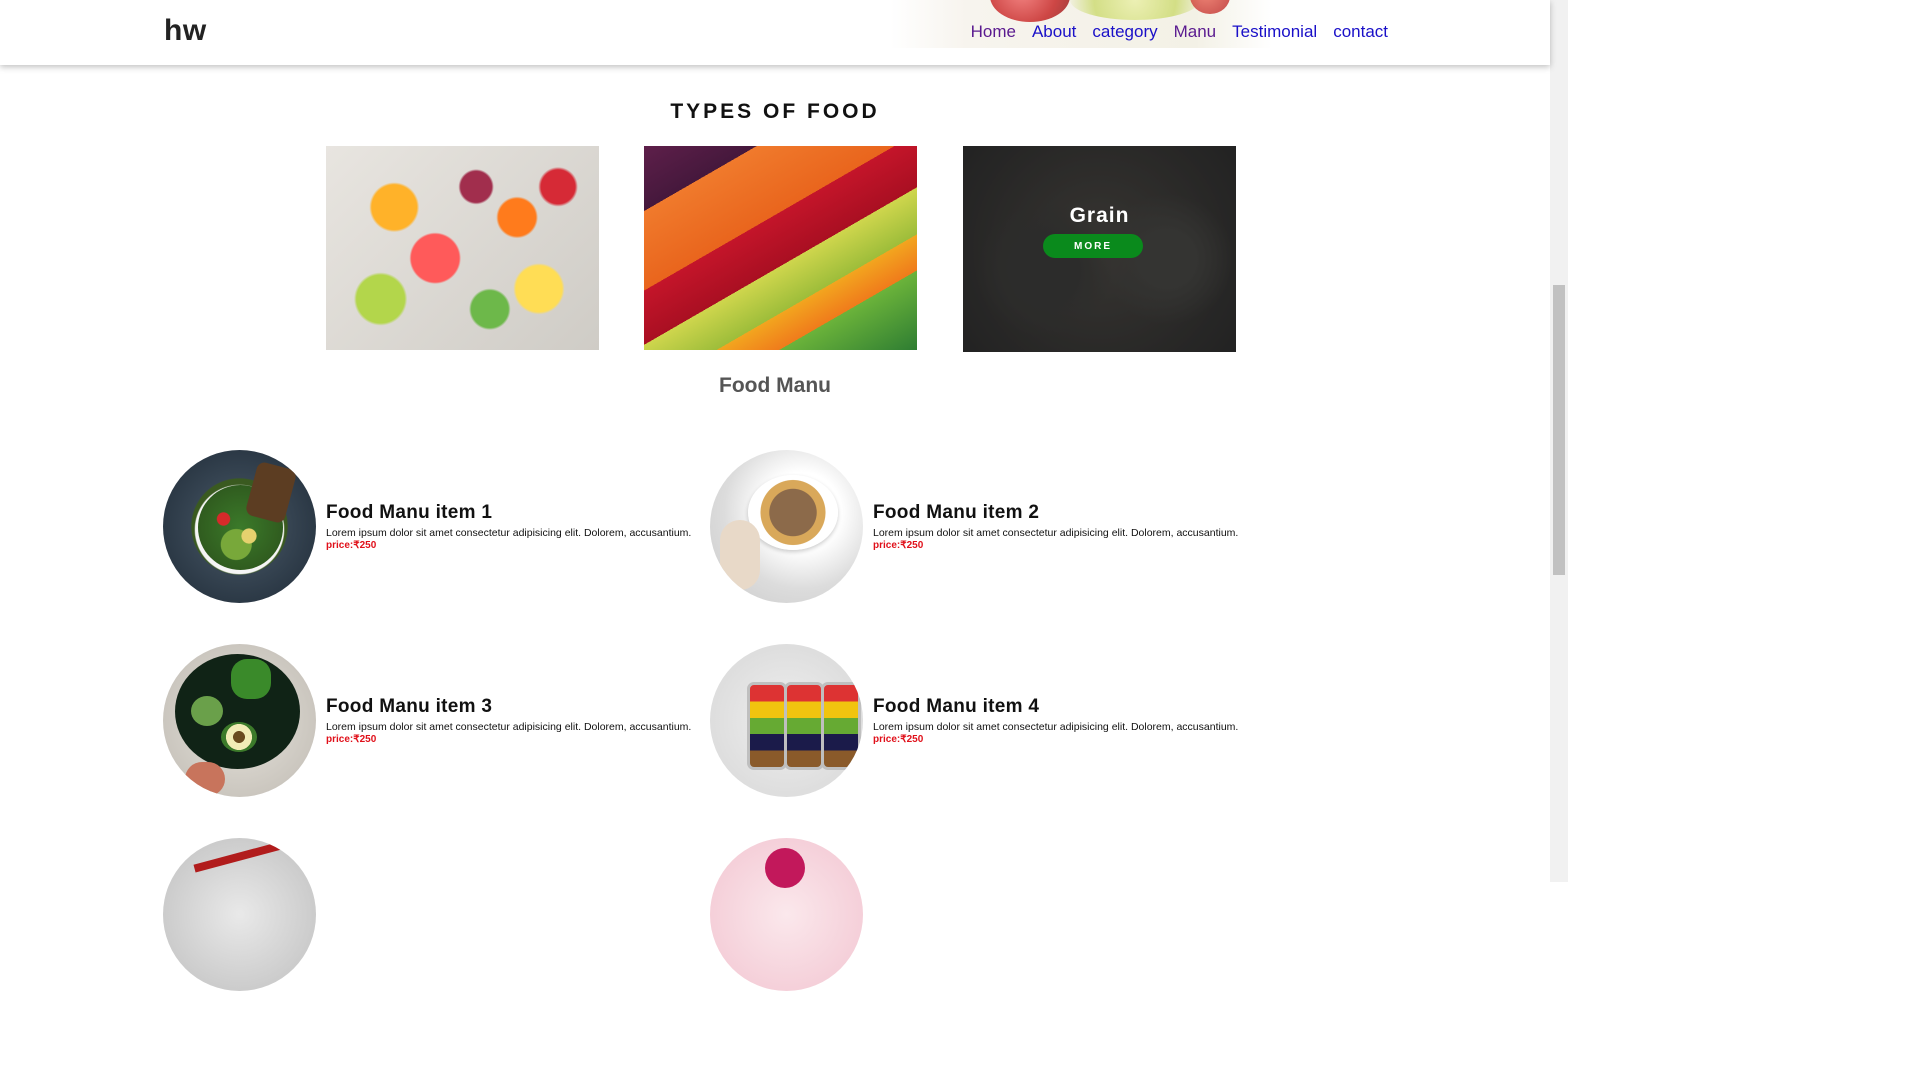 The image size is (1920, 1080). I want to click on nav-link-home: Home, so click(993, 32).